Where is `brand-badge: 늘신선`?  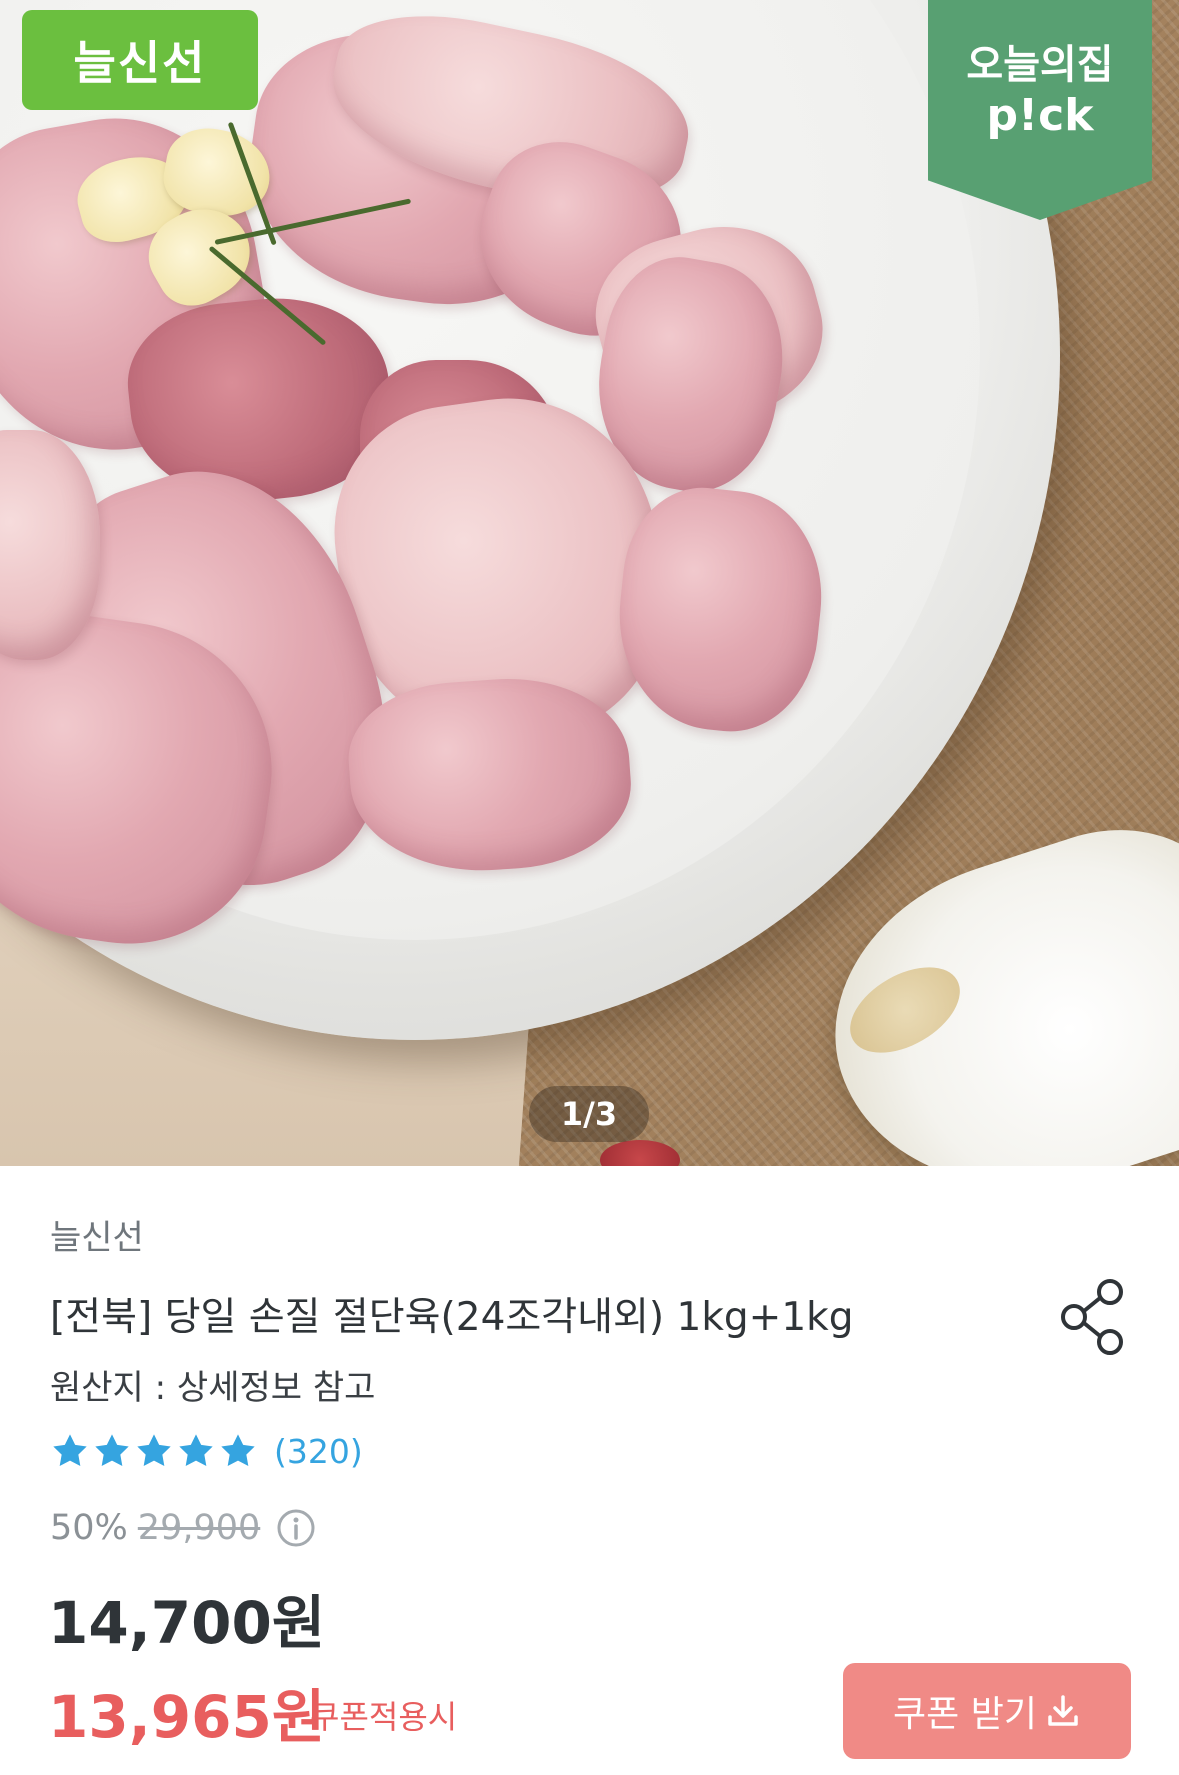 brand-badge: 늘신선 is located at coordinates (140, 60).